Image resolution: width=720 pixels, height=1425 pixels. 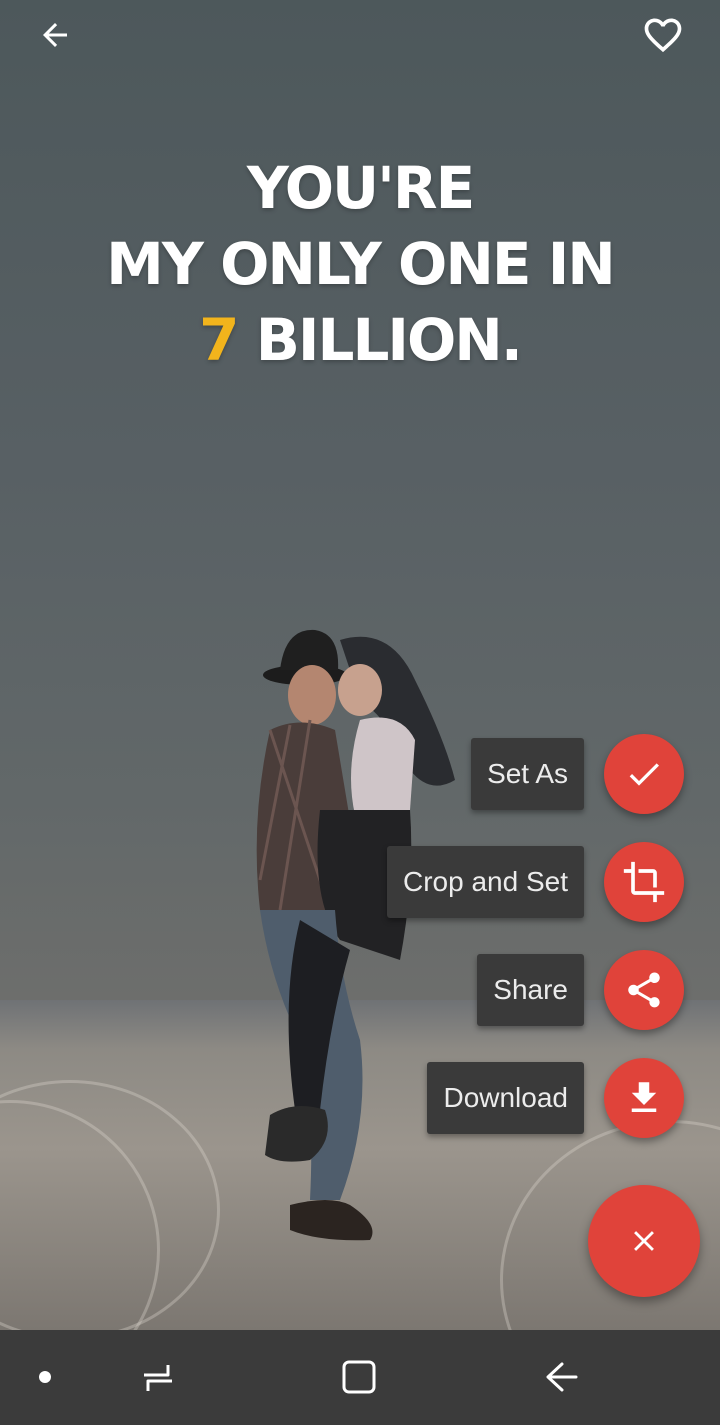 I want to click on back-button, so click(x=55, y=35).